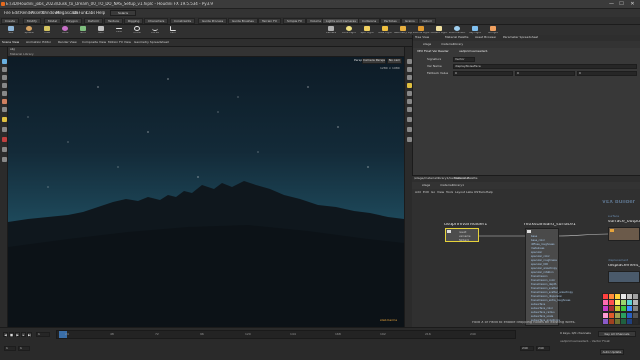 The image size is (640, 360). I want to click on display-dropdown: No cam, so click(394, 61).